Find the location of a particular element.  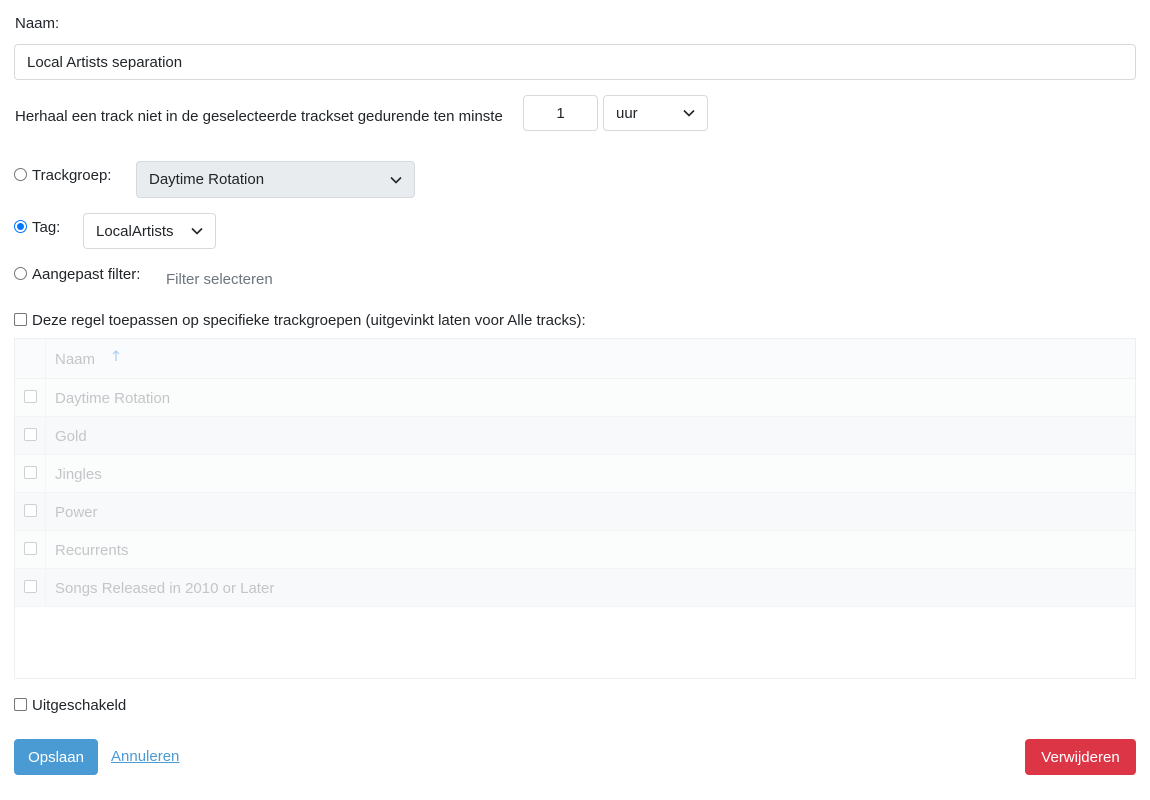

repeat-unit-value: uur is located at coordinates (627, 113).